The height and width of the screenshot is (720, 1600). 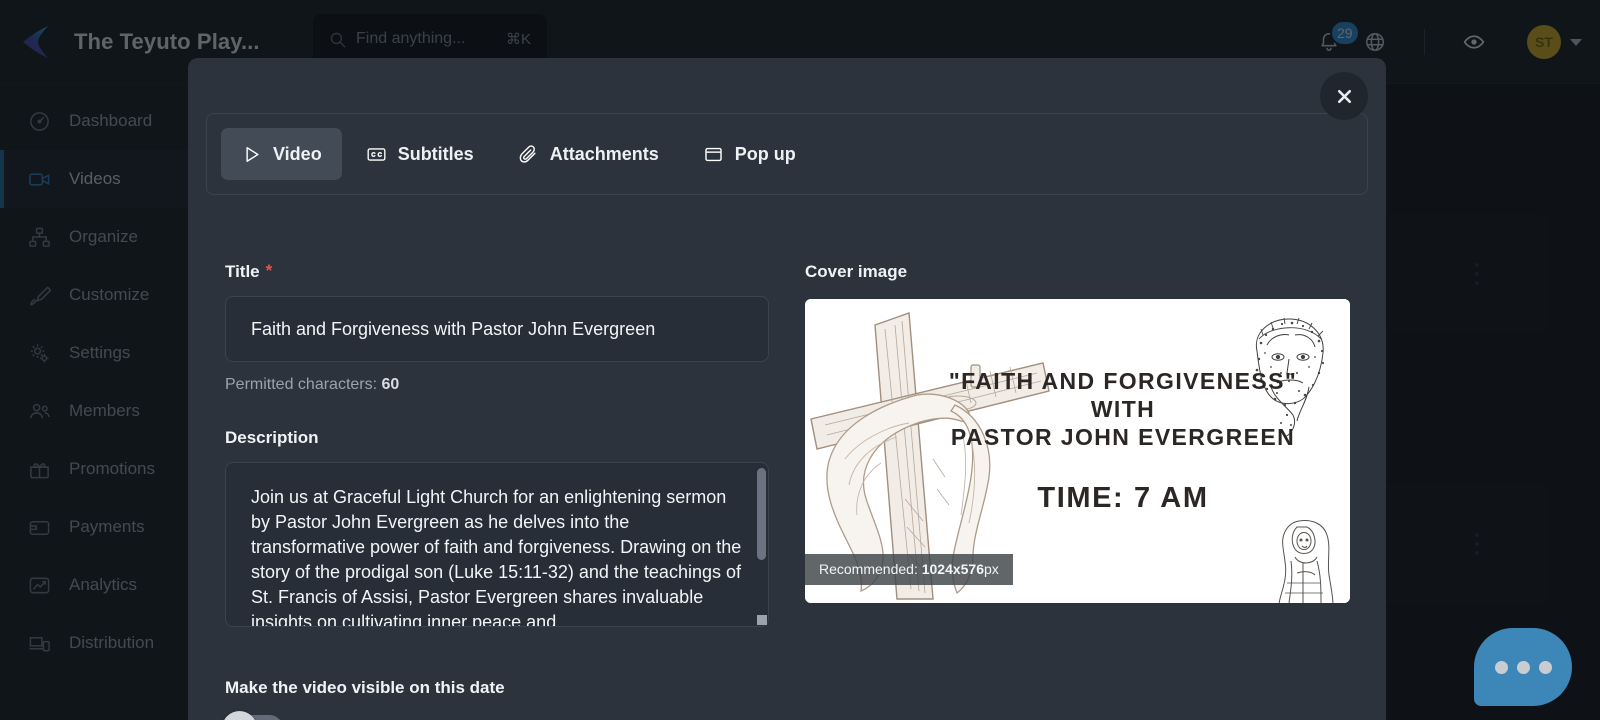 What do you see at coordinates (1123, 409) in the screenshot?
I see `artwork-line-2: WITH` at bounding box center [1123, 409].